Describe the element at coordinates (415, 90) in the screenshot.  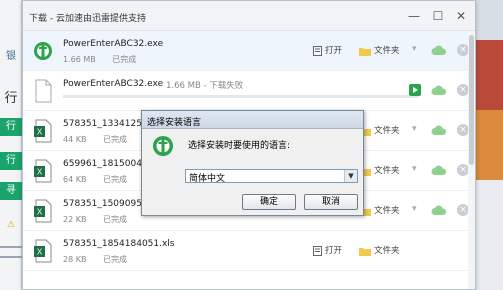
I see `retry-play-icon` at that location.